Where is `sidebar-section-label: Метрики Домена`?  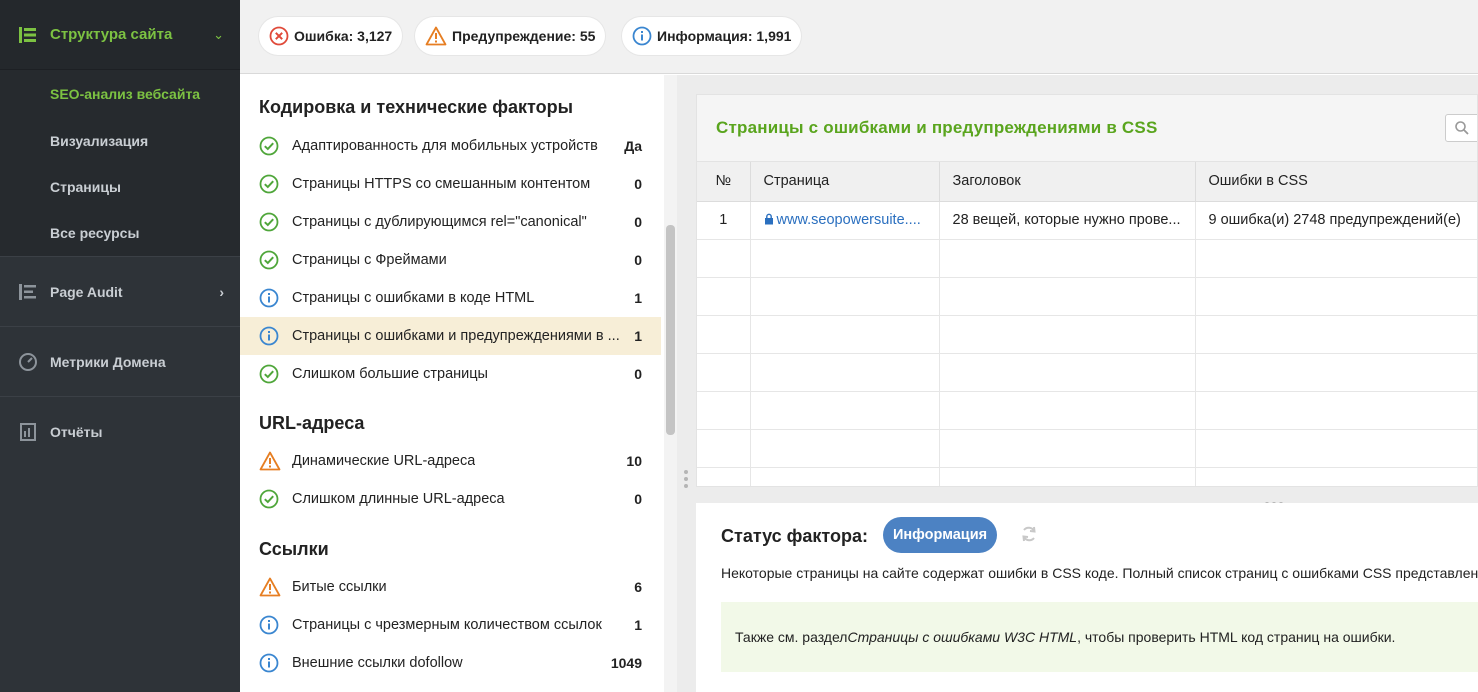 sidebar-section-label: Метрики Домена is located at coordinates (108, 361).